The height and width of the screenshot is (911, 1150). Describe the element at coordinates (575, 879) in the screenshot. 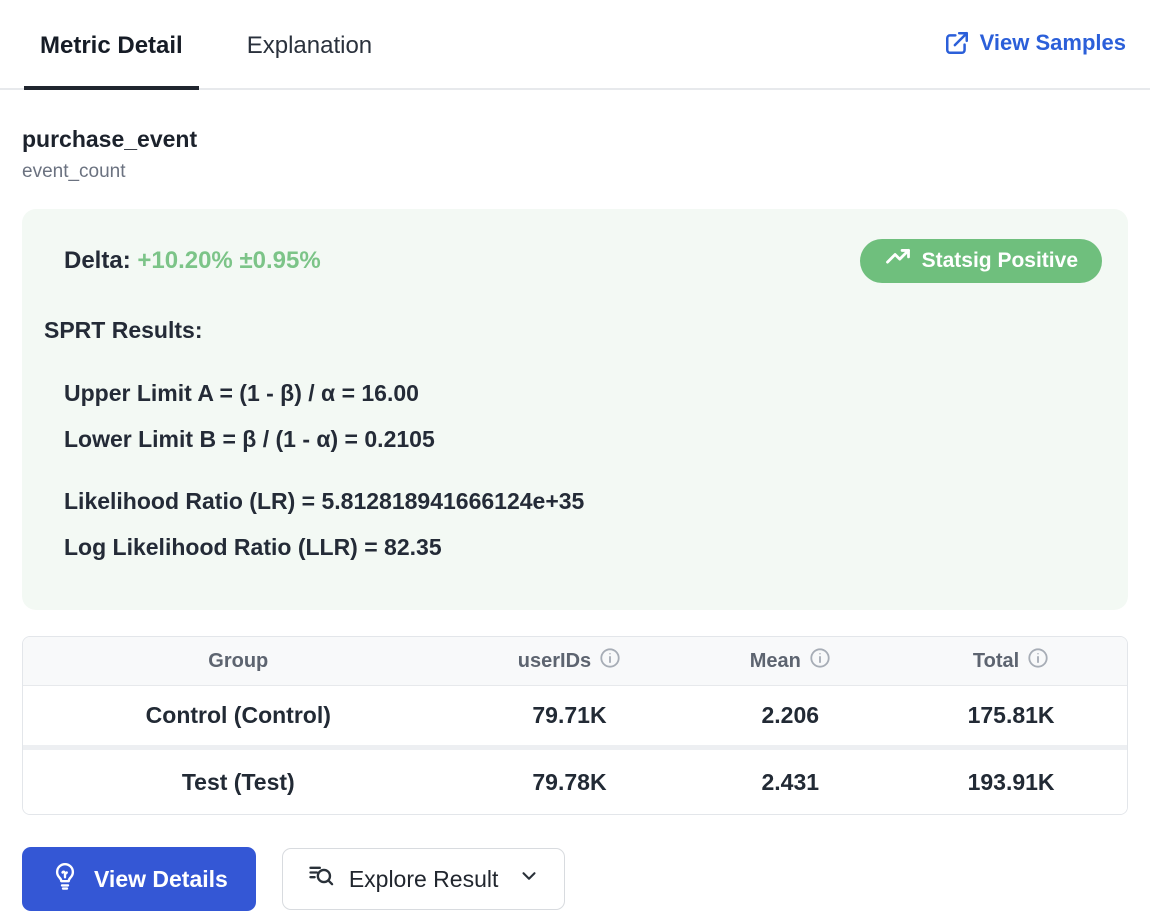

I see `action-buttons-row: View Details Explore Result` at that location.